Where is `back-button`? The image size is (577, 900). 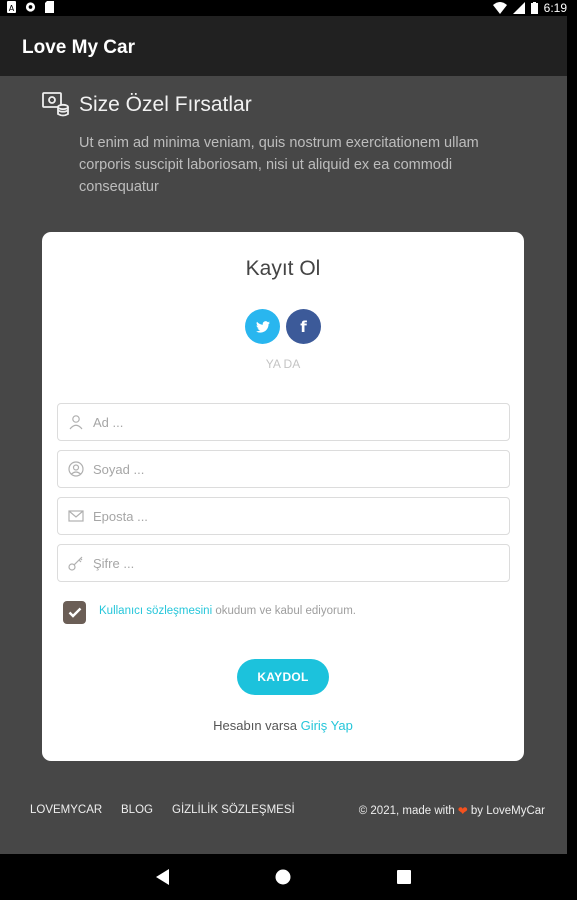 back-button is located at coordinates (163, 877).